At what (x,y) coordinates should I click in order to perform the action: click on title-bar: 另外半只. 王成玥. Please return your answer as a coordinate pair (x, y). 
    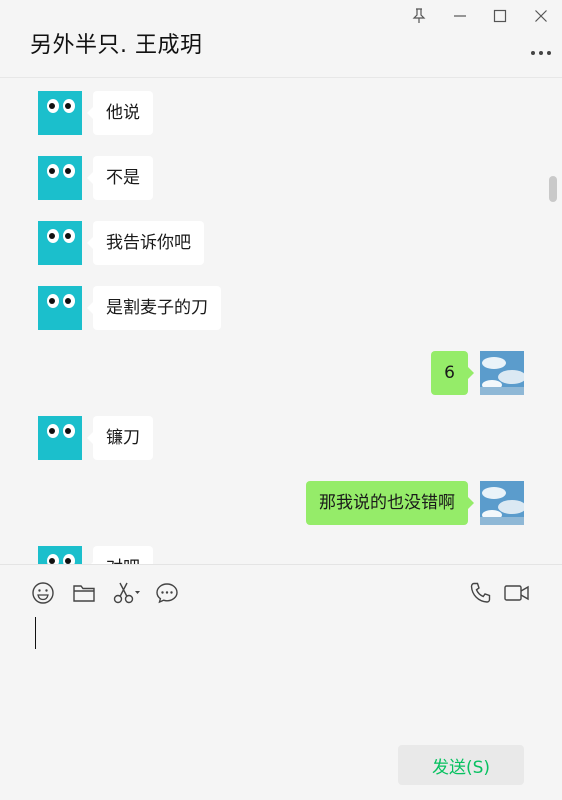
    Looking at the image, I should click on (281, 39).